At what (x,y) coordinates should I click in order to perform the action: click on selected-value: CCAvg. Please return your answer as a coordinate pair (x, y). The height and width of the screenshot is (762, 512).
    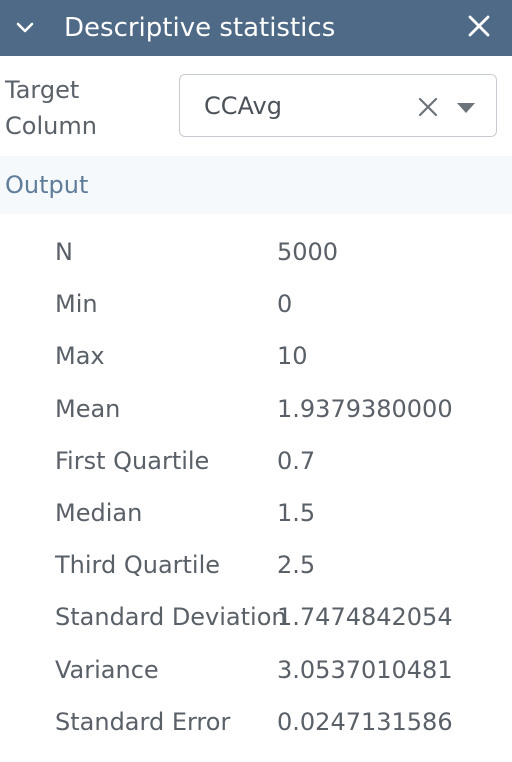
    Looking at the image, I should click on (243, 106).